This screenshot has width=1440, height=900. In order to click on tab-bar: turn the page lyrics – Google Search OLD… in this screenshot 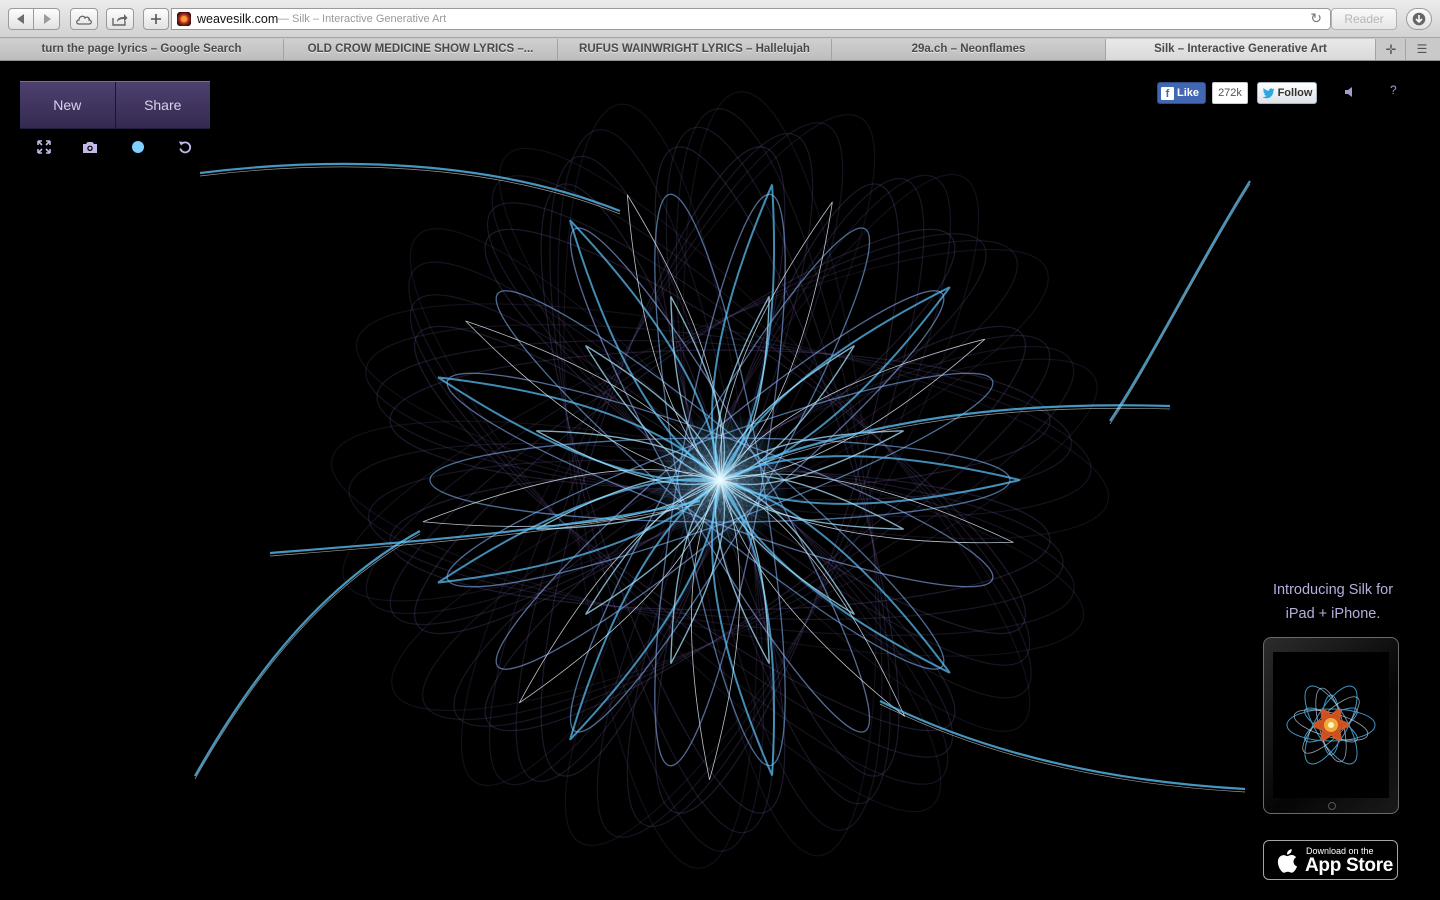, I will do `click(720, 49)`.